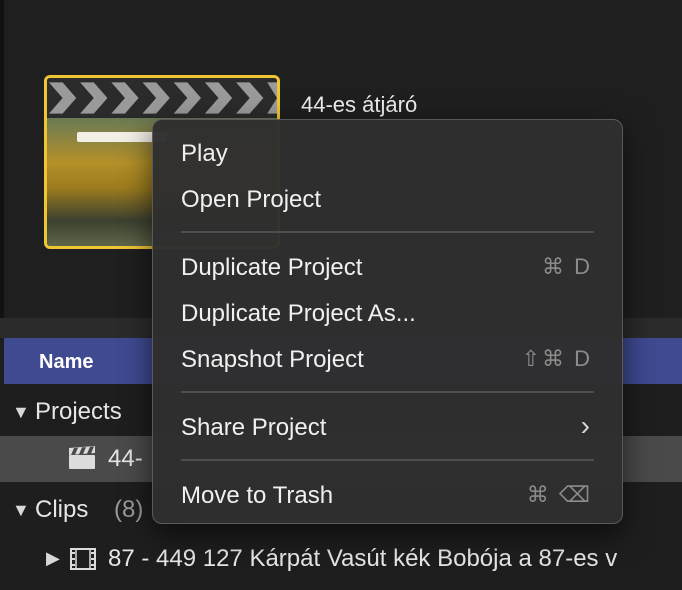  What do you see at coordinates (359, 105) in the screenshot?
I see `project-title: 44-es átjáró` at bounding box center [359, 105].